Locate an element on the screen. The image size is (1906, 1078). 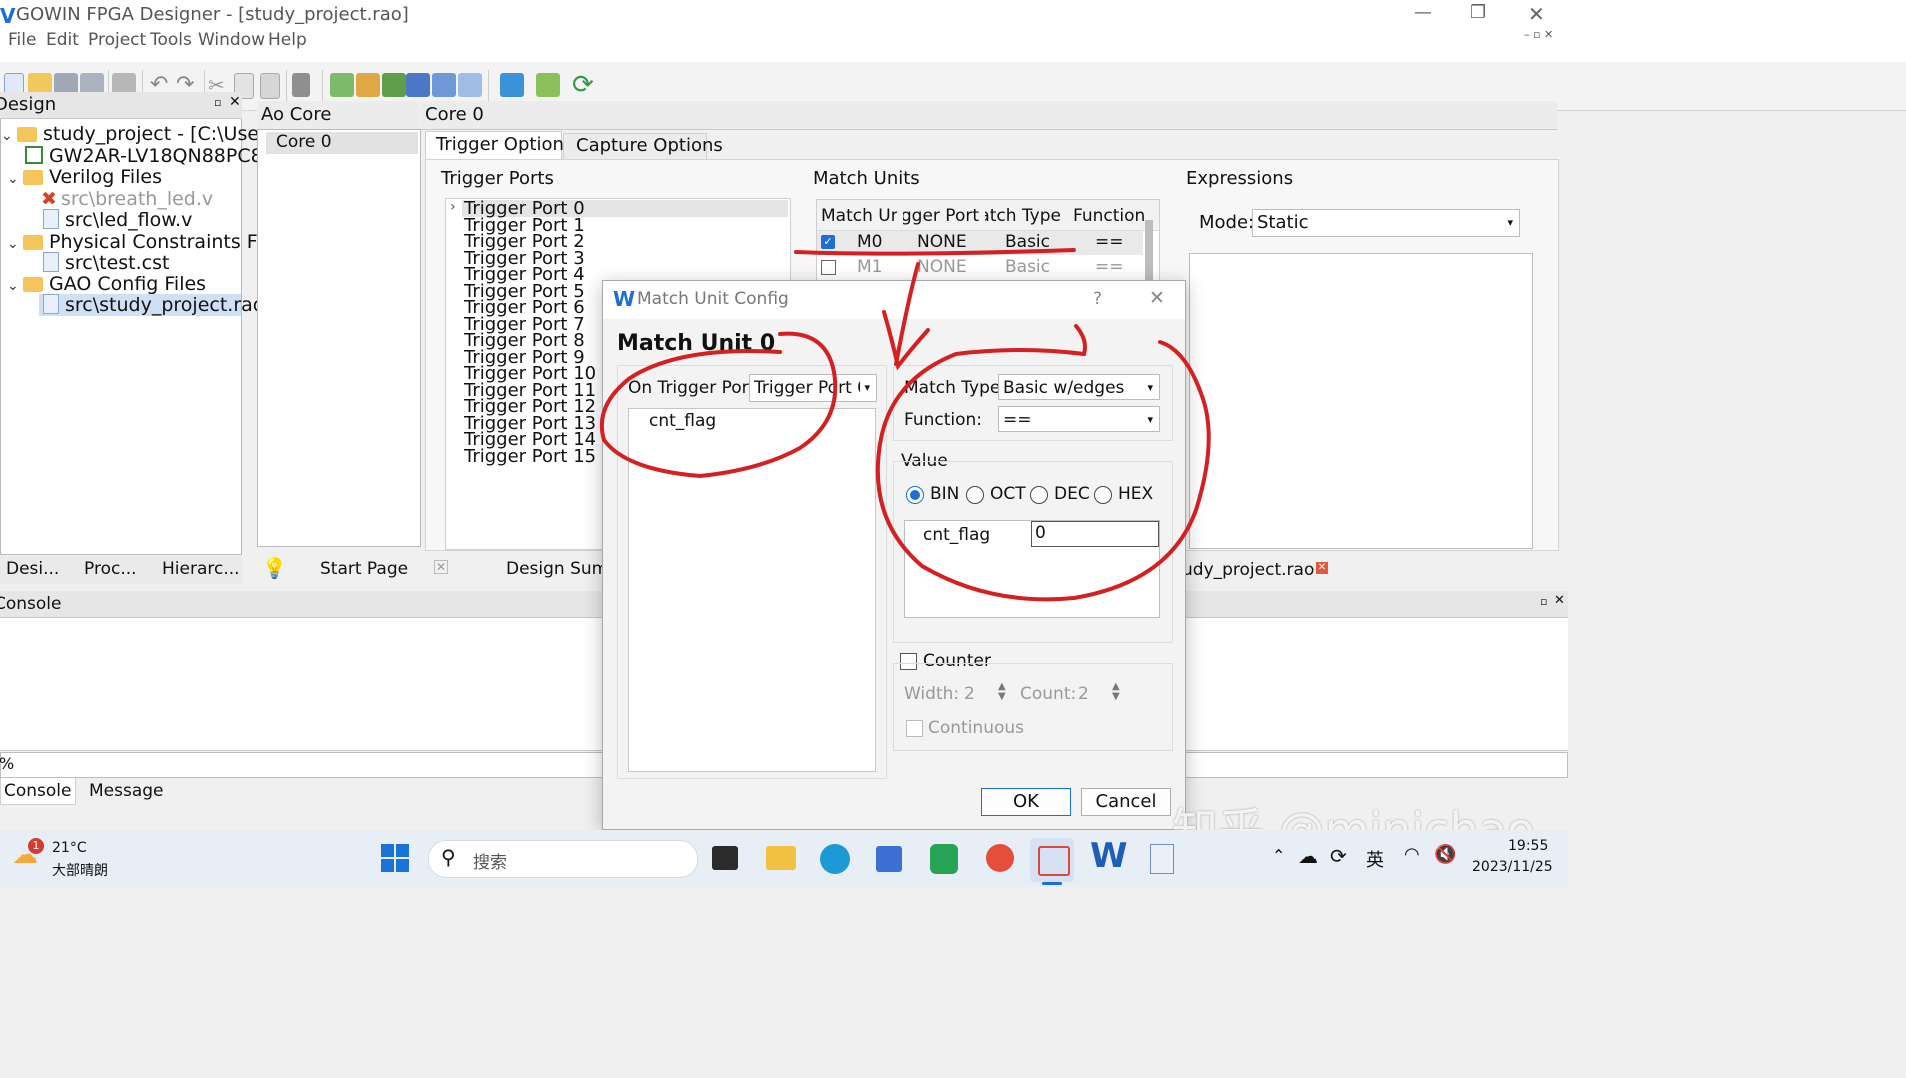
col-function: Function is located at coordinates (1109, 216).